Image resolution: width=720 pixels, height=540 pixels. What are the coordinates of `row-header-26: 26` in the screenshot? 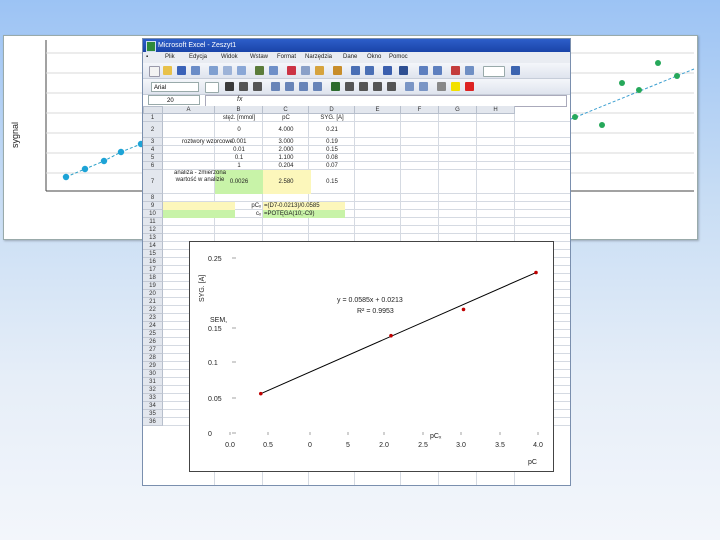 It's located at (153, 342).